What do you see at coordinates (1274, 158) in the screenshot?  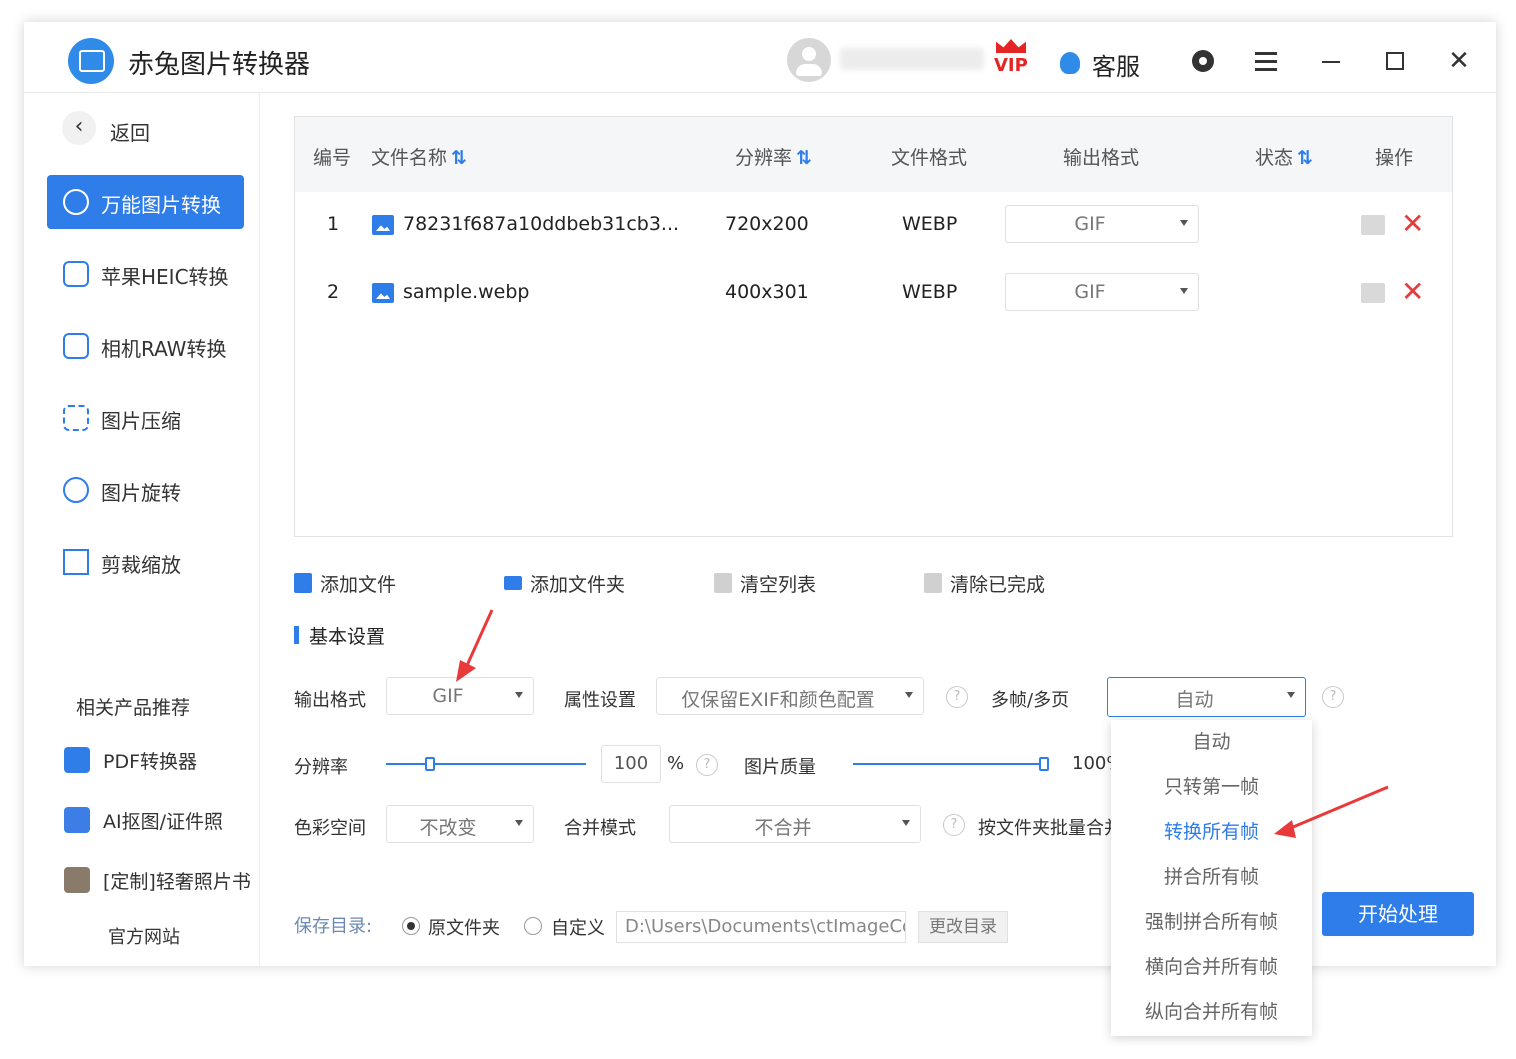 I see `header-status-label: 状态` at bounding box center [1274, 158].